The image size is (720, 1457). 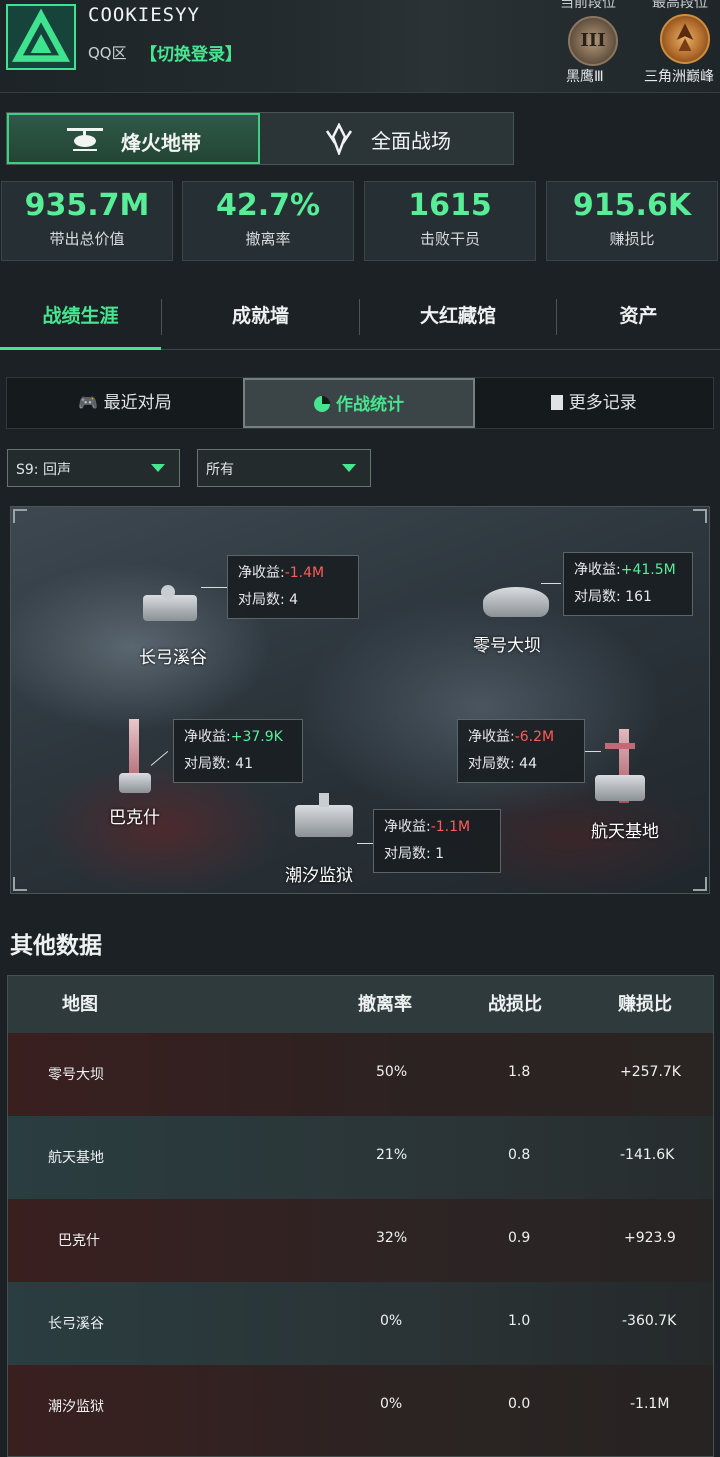 What do you see at coordinates (137, 403) in the screenshot?
I see `tab-recent-matches-label: 最近对局` at bounding box center [137, 403].